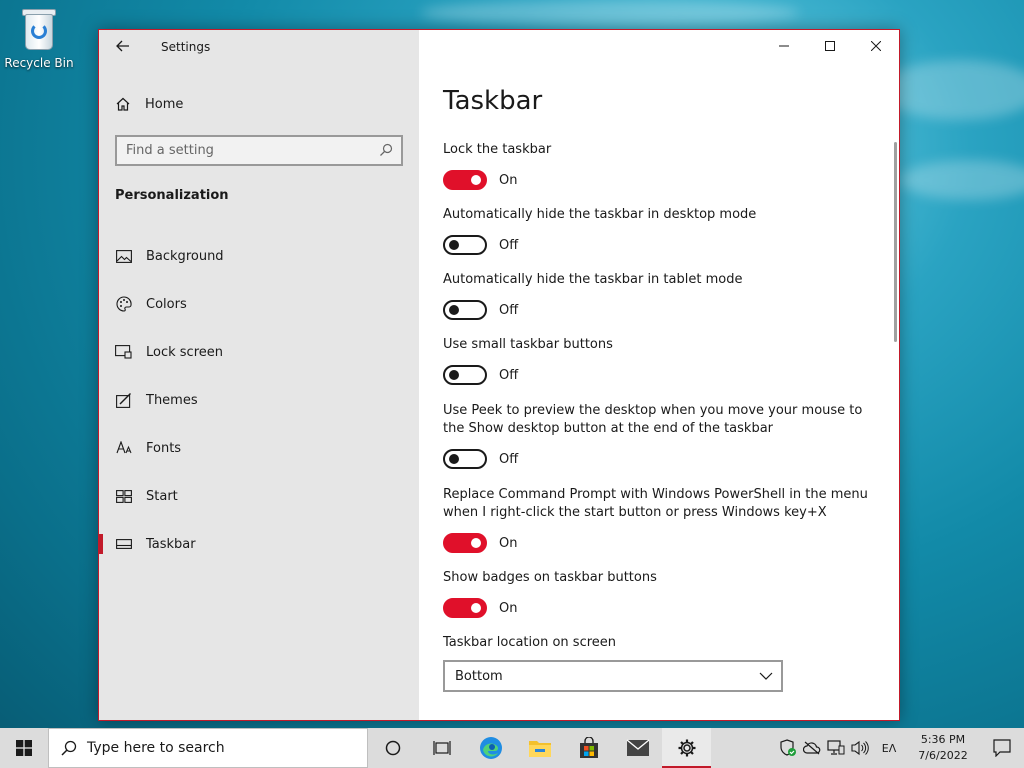 The height and width of the screenshot is (768, 1024). I want to click on nav-item-label: Lock screen, so click(184, 352).